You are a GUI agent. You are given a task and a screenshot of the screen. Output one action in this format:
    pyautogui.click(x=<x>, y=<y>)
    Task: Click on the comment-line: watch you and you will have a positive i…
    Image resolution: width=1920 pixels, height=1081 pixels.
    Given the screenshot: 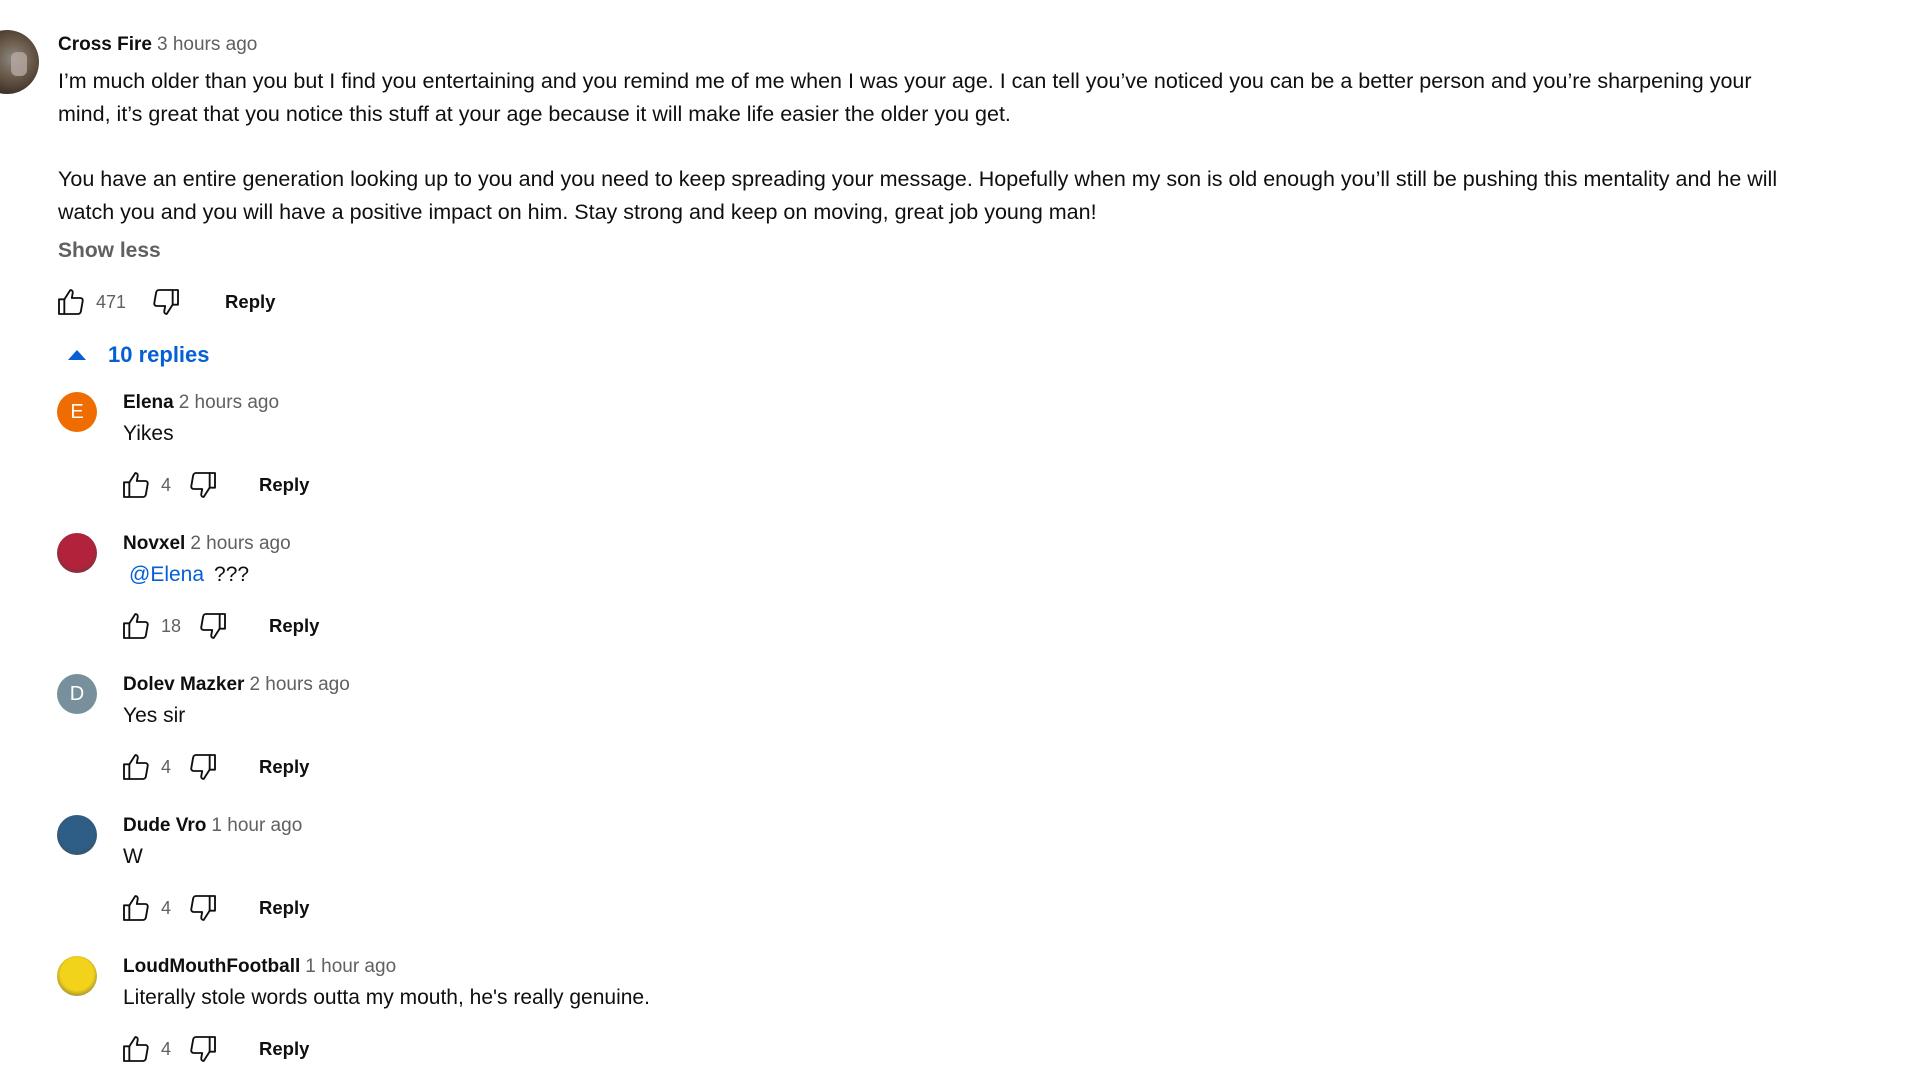 What is the action you would take?
    pyautogui.click(x=577, y=211)
    